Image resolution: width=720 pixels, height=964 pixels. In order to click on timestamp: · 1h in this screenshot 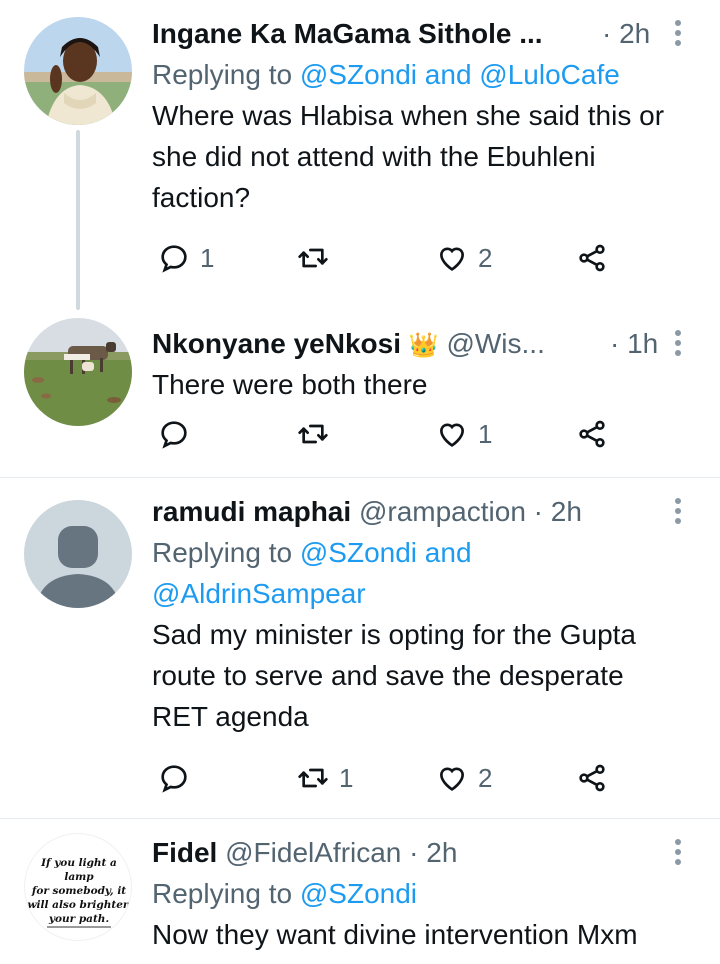, I will do `click(634, 344)`.